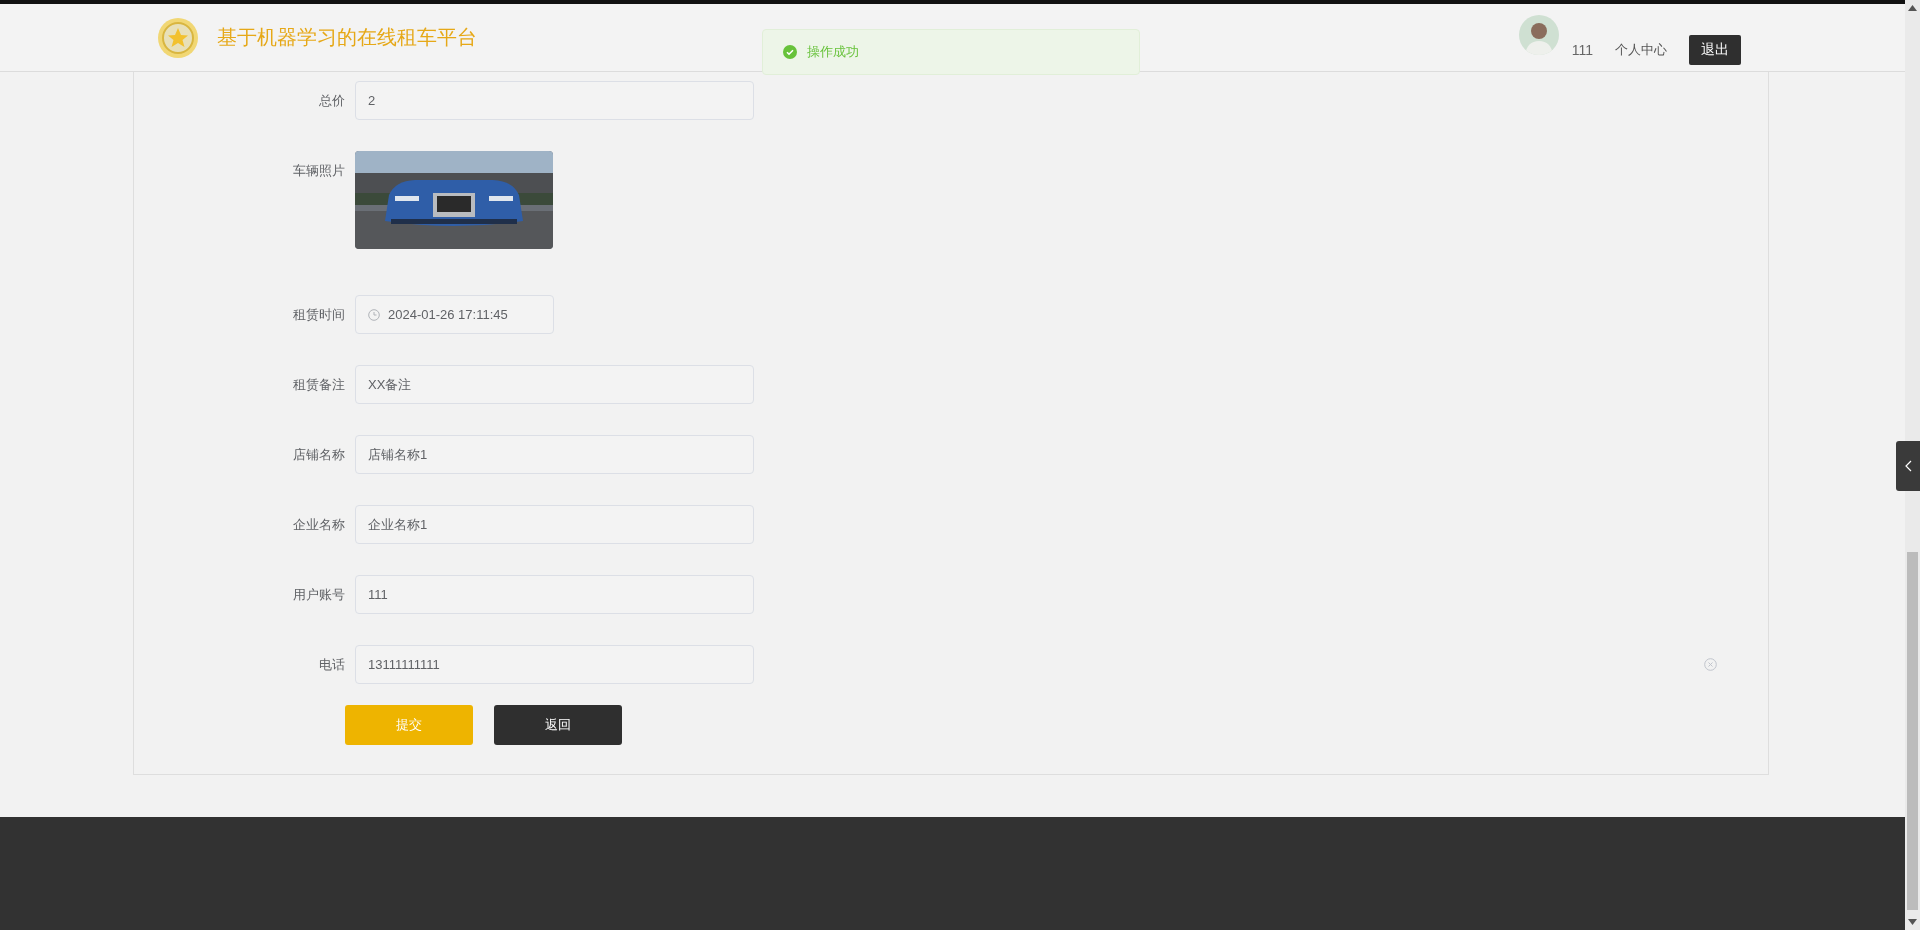 This screenshot has width=1920, height=930. Describe the element at coordinates (558, 725) in the screenshot. I see `back-button: 返回` at that location.